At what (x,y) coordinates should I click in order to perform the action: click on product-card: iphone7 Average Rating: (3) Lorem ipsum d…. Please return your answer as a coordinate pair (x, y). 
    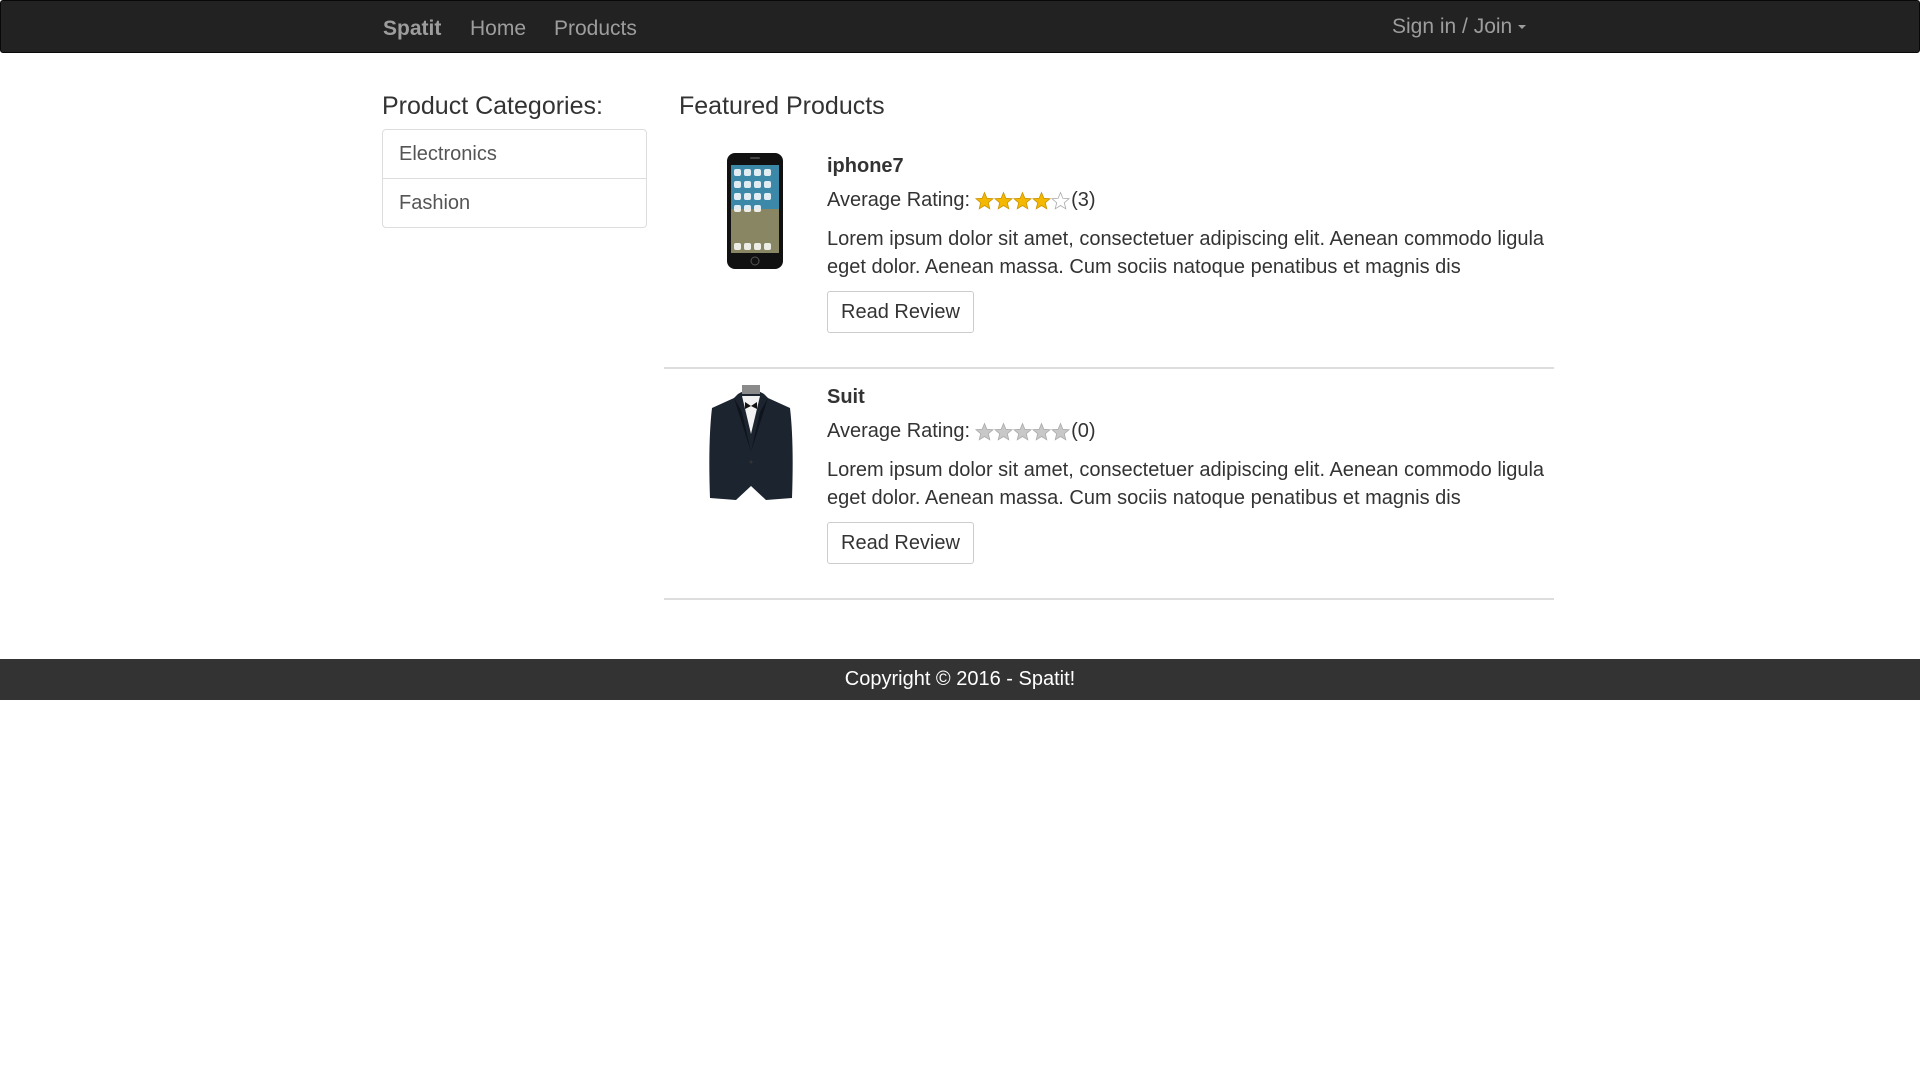
    Looking at the image, I should click on (1109, 253).